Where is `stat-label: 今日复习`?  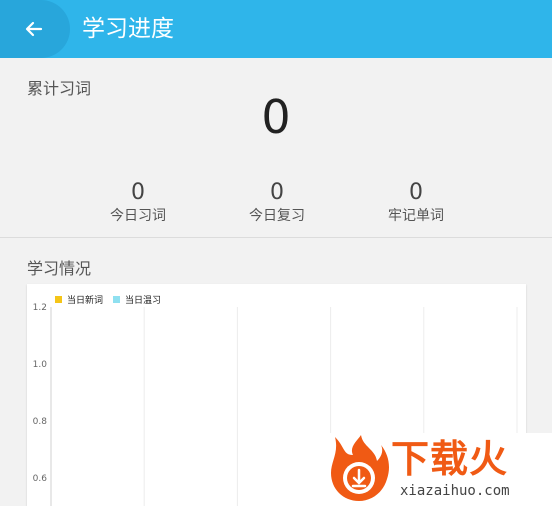
stat-label: 今日复习 is located at coordinates (277, 216).